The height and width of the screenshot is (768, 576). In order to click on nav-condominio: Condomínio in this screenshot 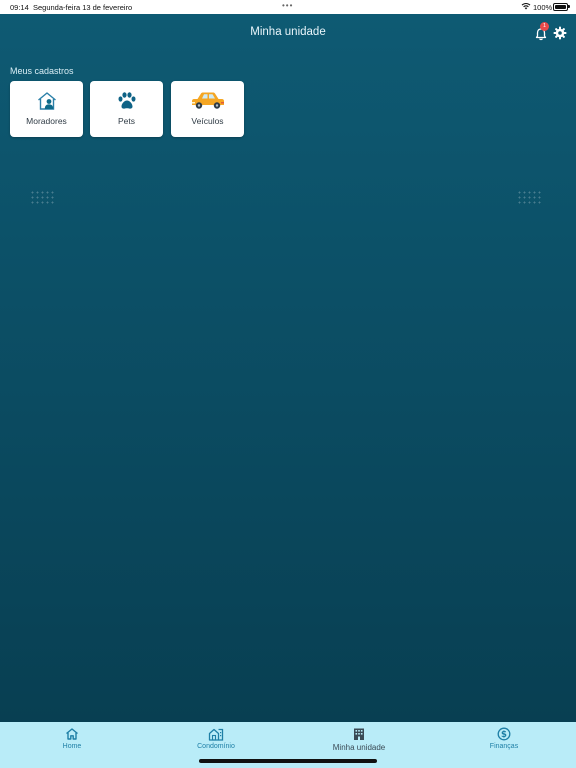, I will do `click(216, 738)`.